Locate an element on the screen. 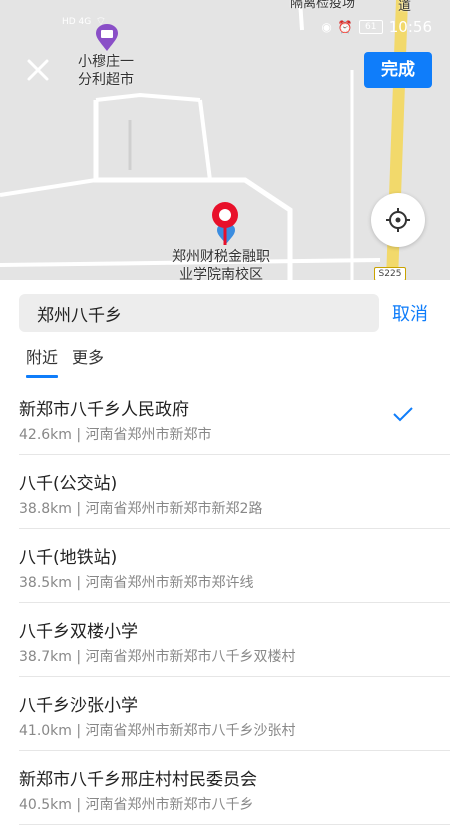 The height and width of the screenshot is (825, 450). item-name: 新郑市八千乡人民政府 is located at coordinates (104, 410).